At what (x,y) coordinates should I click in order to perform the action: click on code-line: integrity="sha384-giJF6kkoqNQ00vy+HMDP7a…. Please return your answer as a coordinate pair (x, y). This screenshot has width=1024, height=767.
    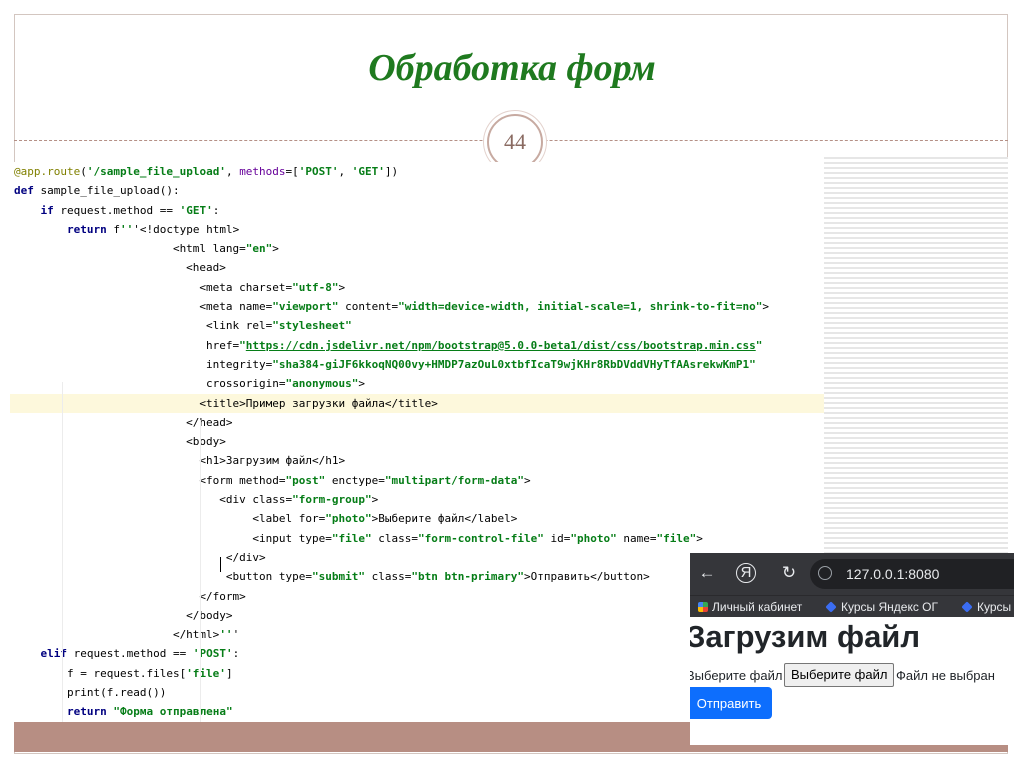
    Looking at the image, I should click on (385, 364).